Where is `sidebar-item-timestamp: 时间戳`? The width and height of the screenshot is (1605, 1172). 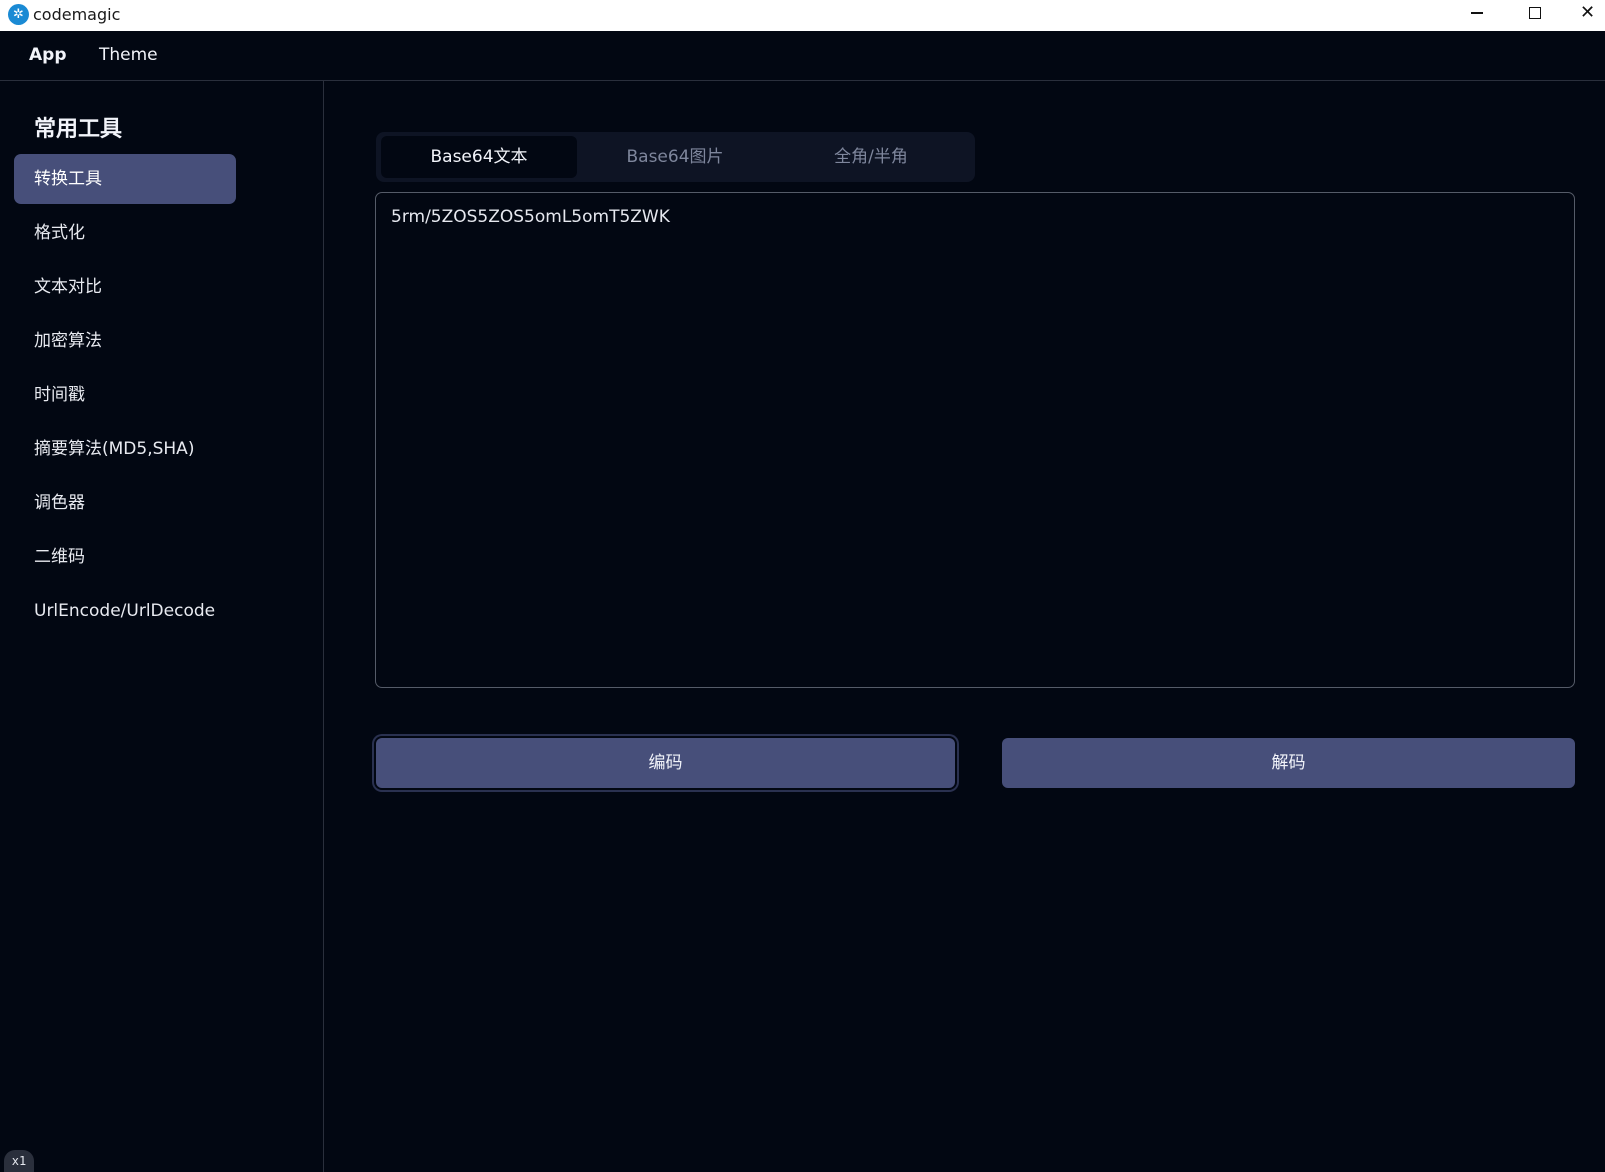 sidebar-item-timestamp: 时间戳 is located at coordinates (125, 395).